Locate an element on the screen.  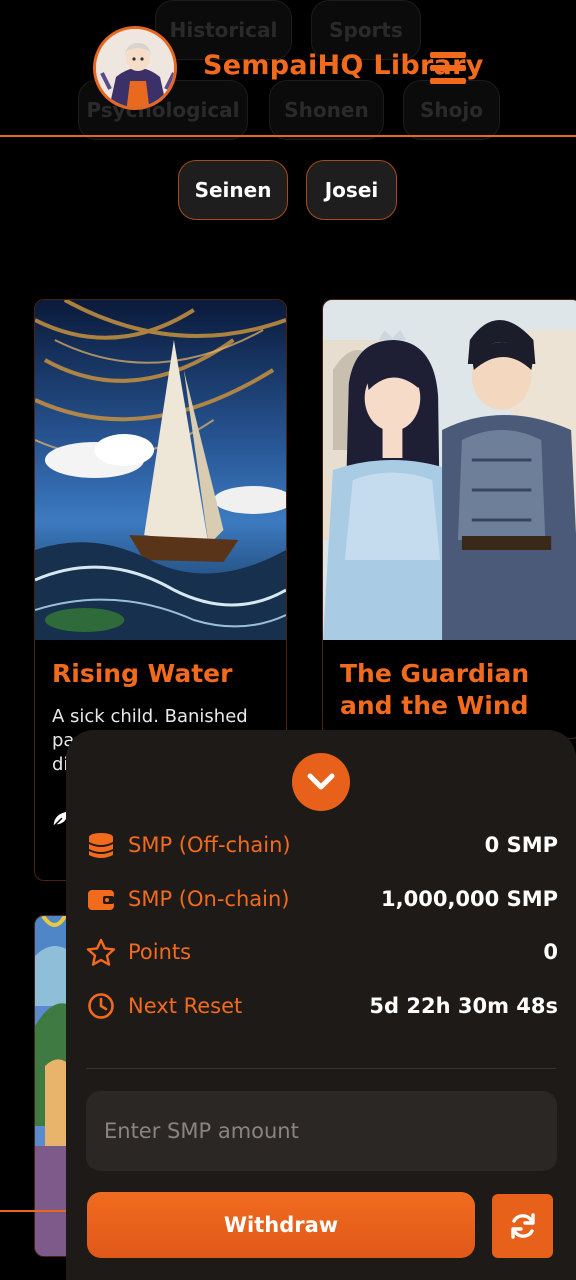
offchain-label: SMP (Off-chain) is located at coordinates (209, 845).